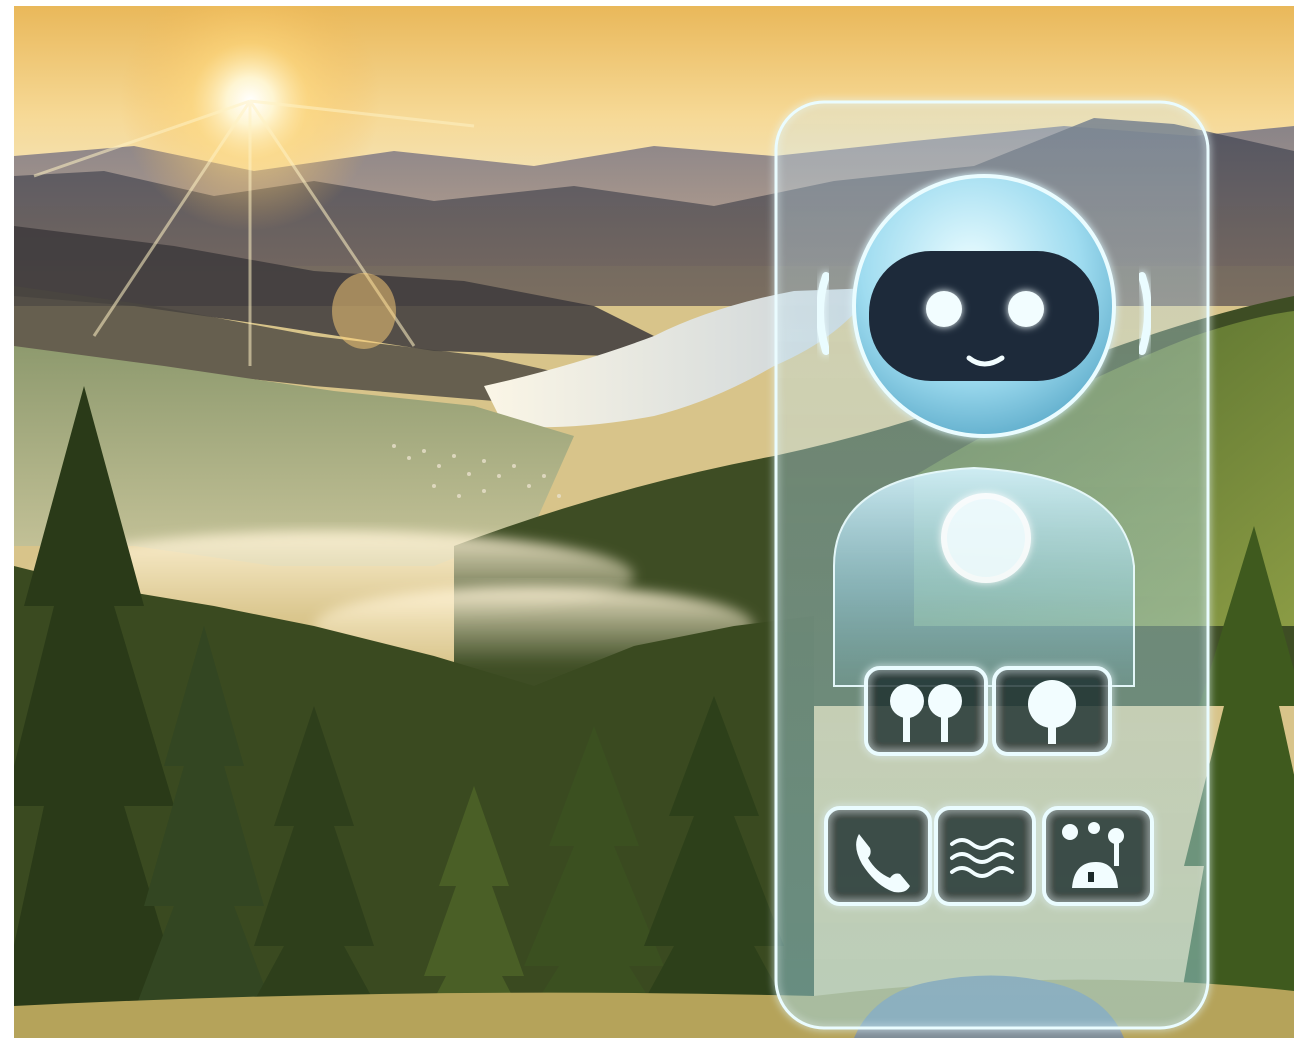 The width and height of the screenshot is (1294, 1044). I want to click on tile-settings-alert, so click(1098, 856).